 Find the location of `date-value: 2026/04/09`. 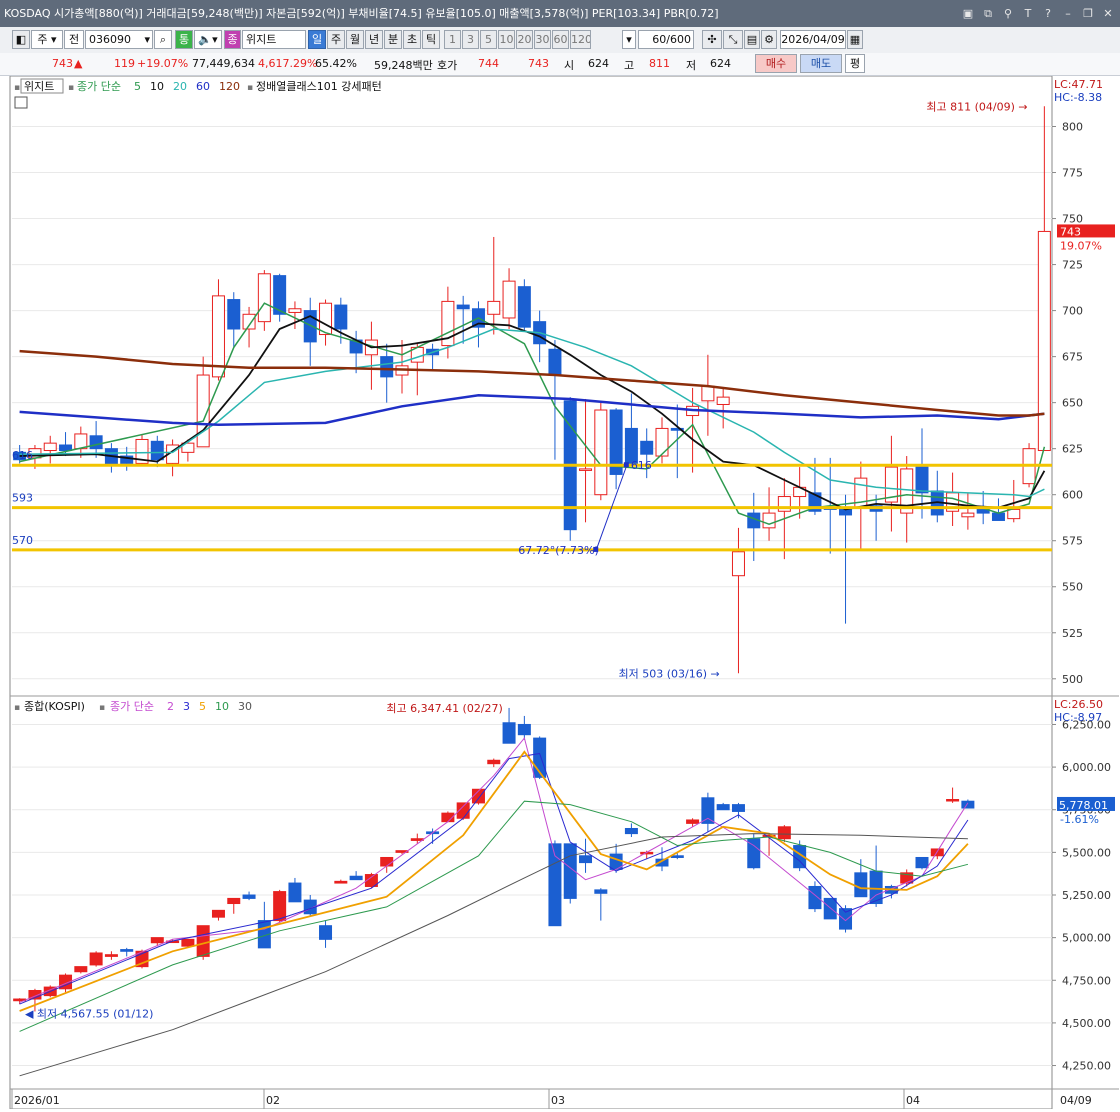

date-value: 2026/04/09 is located at coordinates (813, 39).